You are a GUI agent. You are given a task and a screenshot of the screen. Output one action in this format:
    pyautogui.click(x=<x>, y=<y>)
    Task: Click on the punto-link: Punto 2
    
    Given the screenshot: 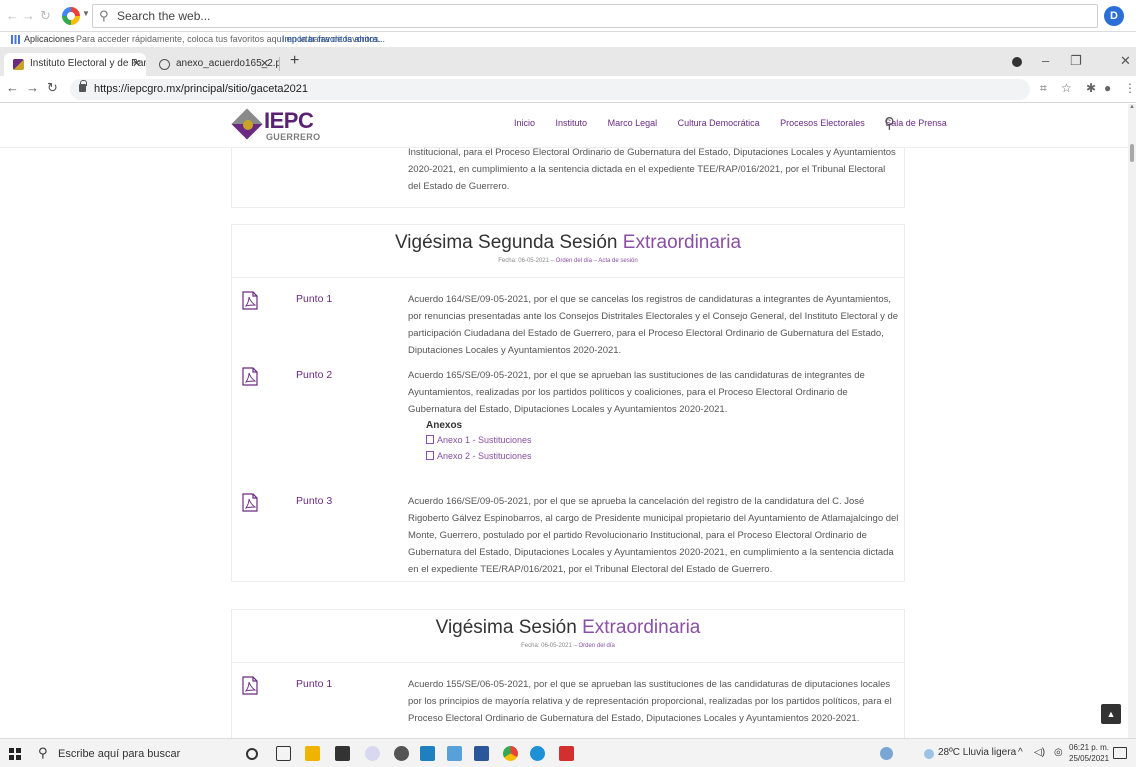 What is the action you would take?
    pyautogui.click(x=314, y=375)
    